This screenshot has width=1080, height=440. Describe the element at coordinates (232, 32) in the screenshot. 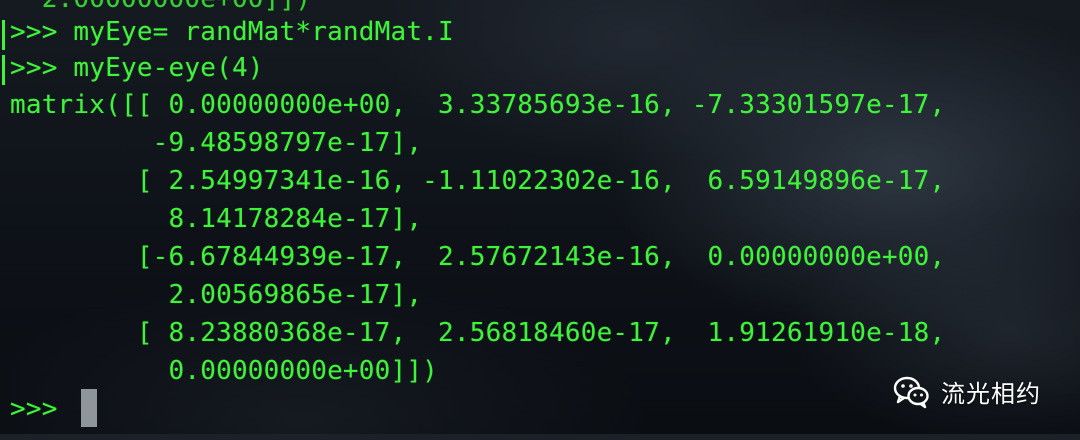

I see `terminal-prompt-line: >>> myEye= randMat*randMat.I` at that location.